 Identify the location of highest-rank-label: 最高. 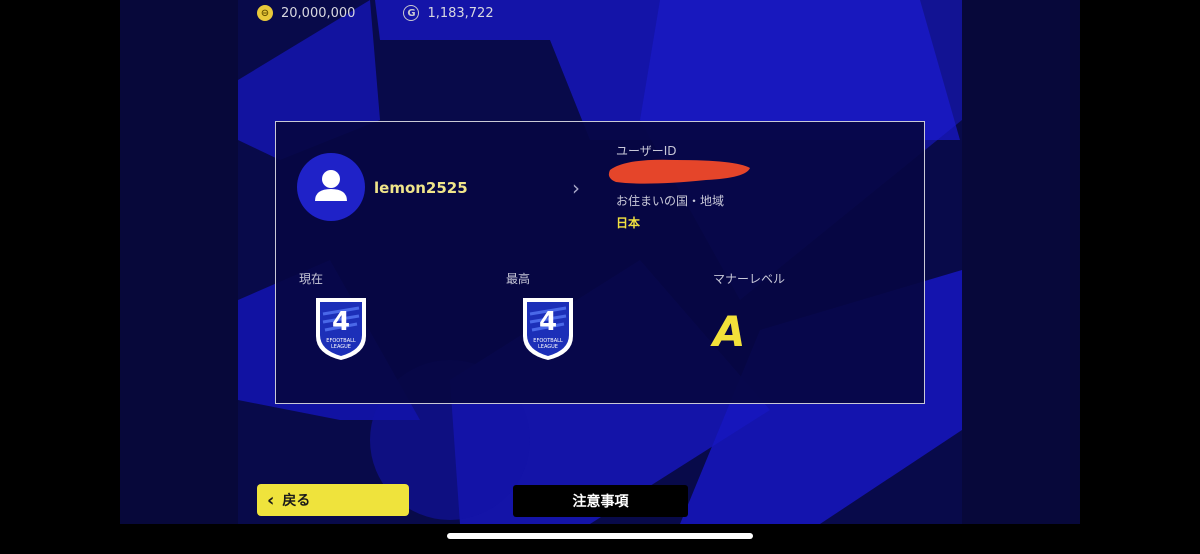
(518, 279).